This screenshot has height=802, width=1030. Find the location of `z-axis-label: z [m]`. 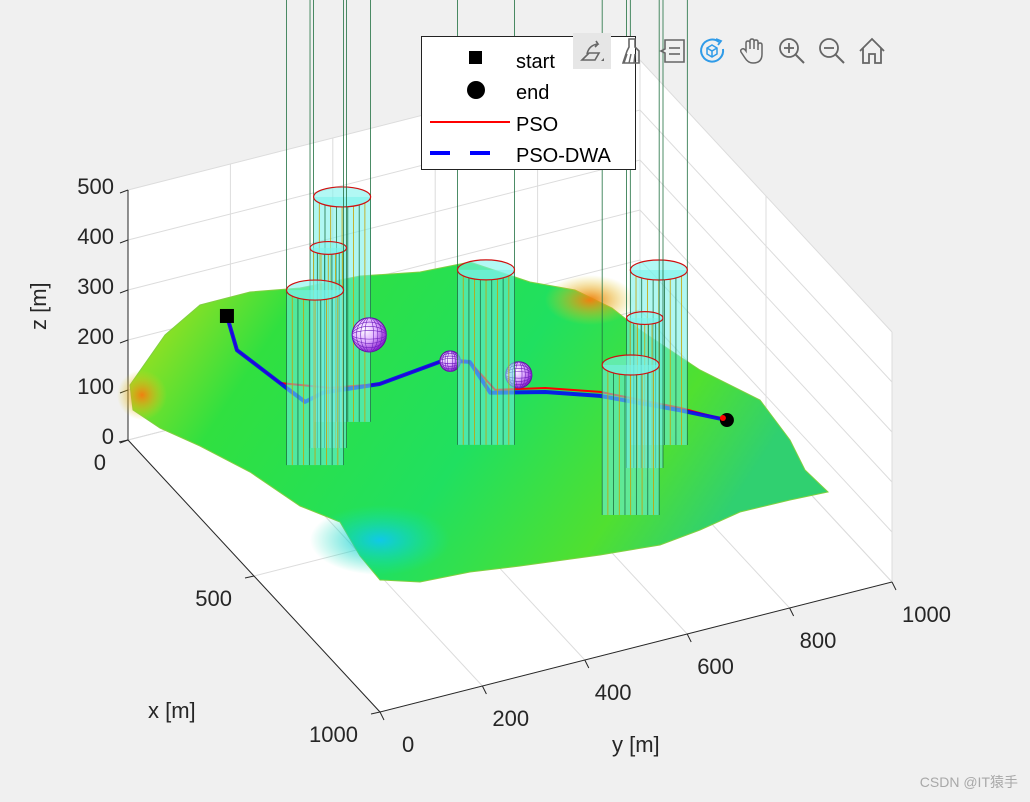

z-axis-label: z [m] is located at coordinates (38, 306).